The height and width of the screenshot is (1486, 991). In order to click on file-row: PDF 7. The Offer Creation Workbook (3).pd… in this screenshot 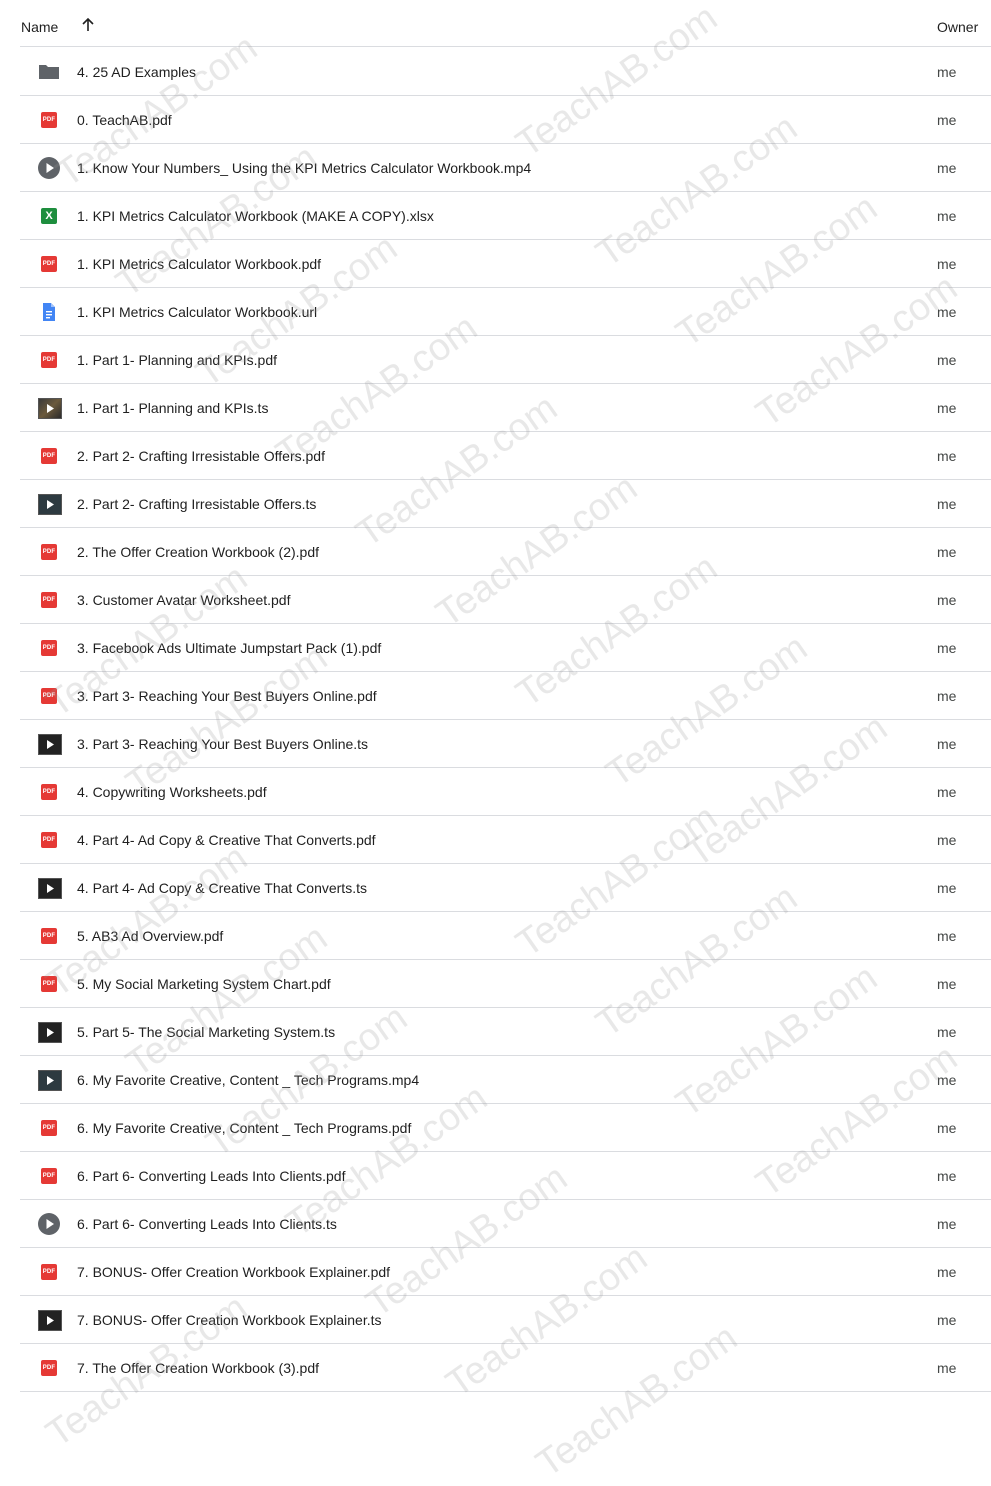, I will do `click(505, 1368)`.